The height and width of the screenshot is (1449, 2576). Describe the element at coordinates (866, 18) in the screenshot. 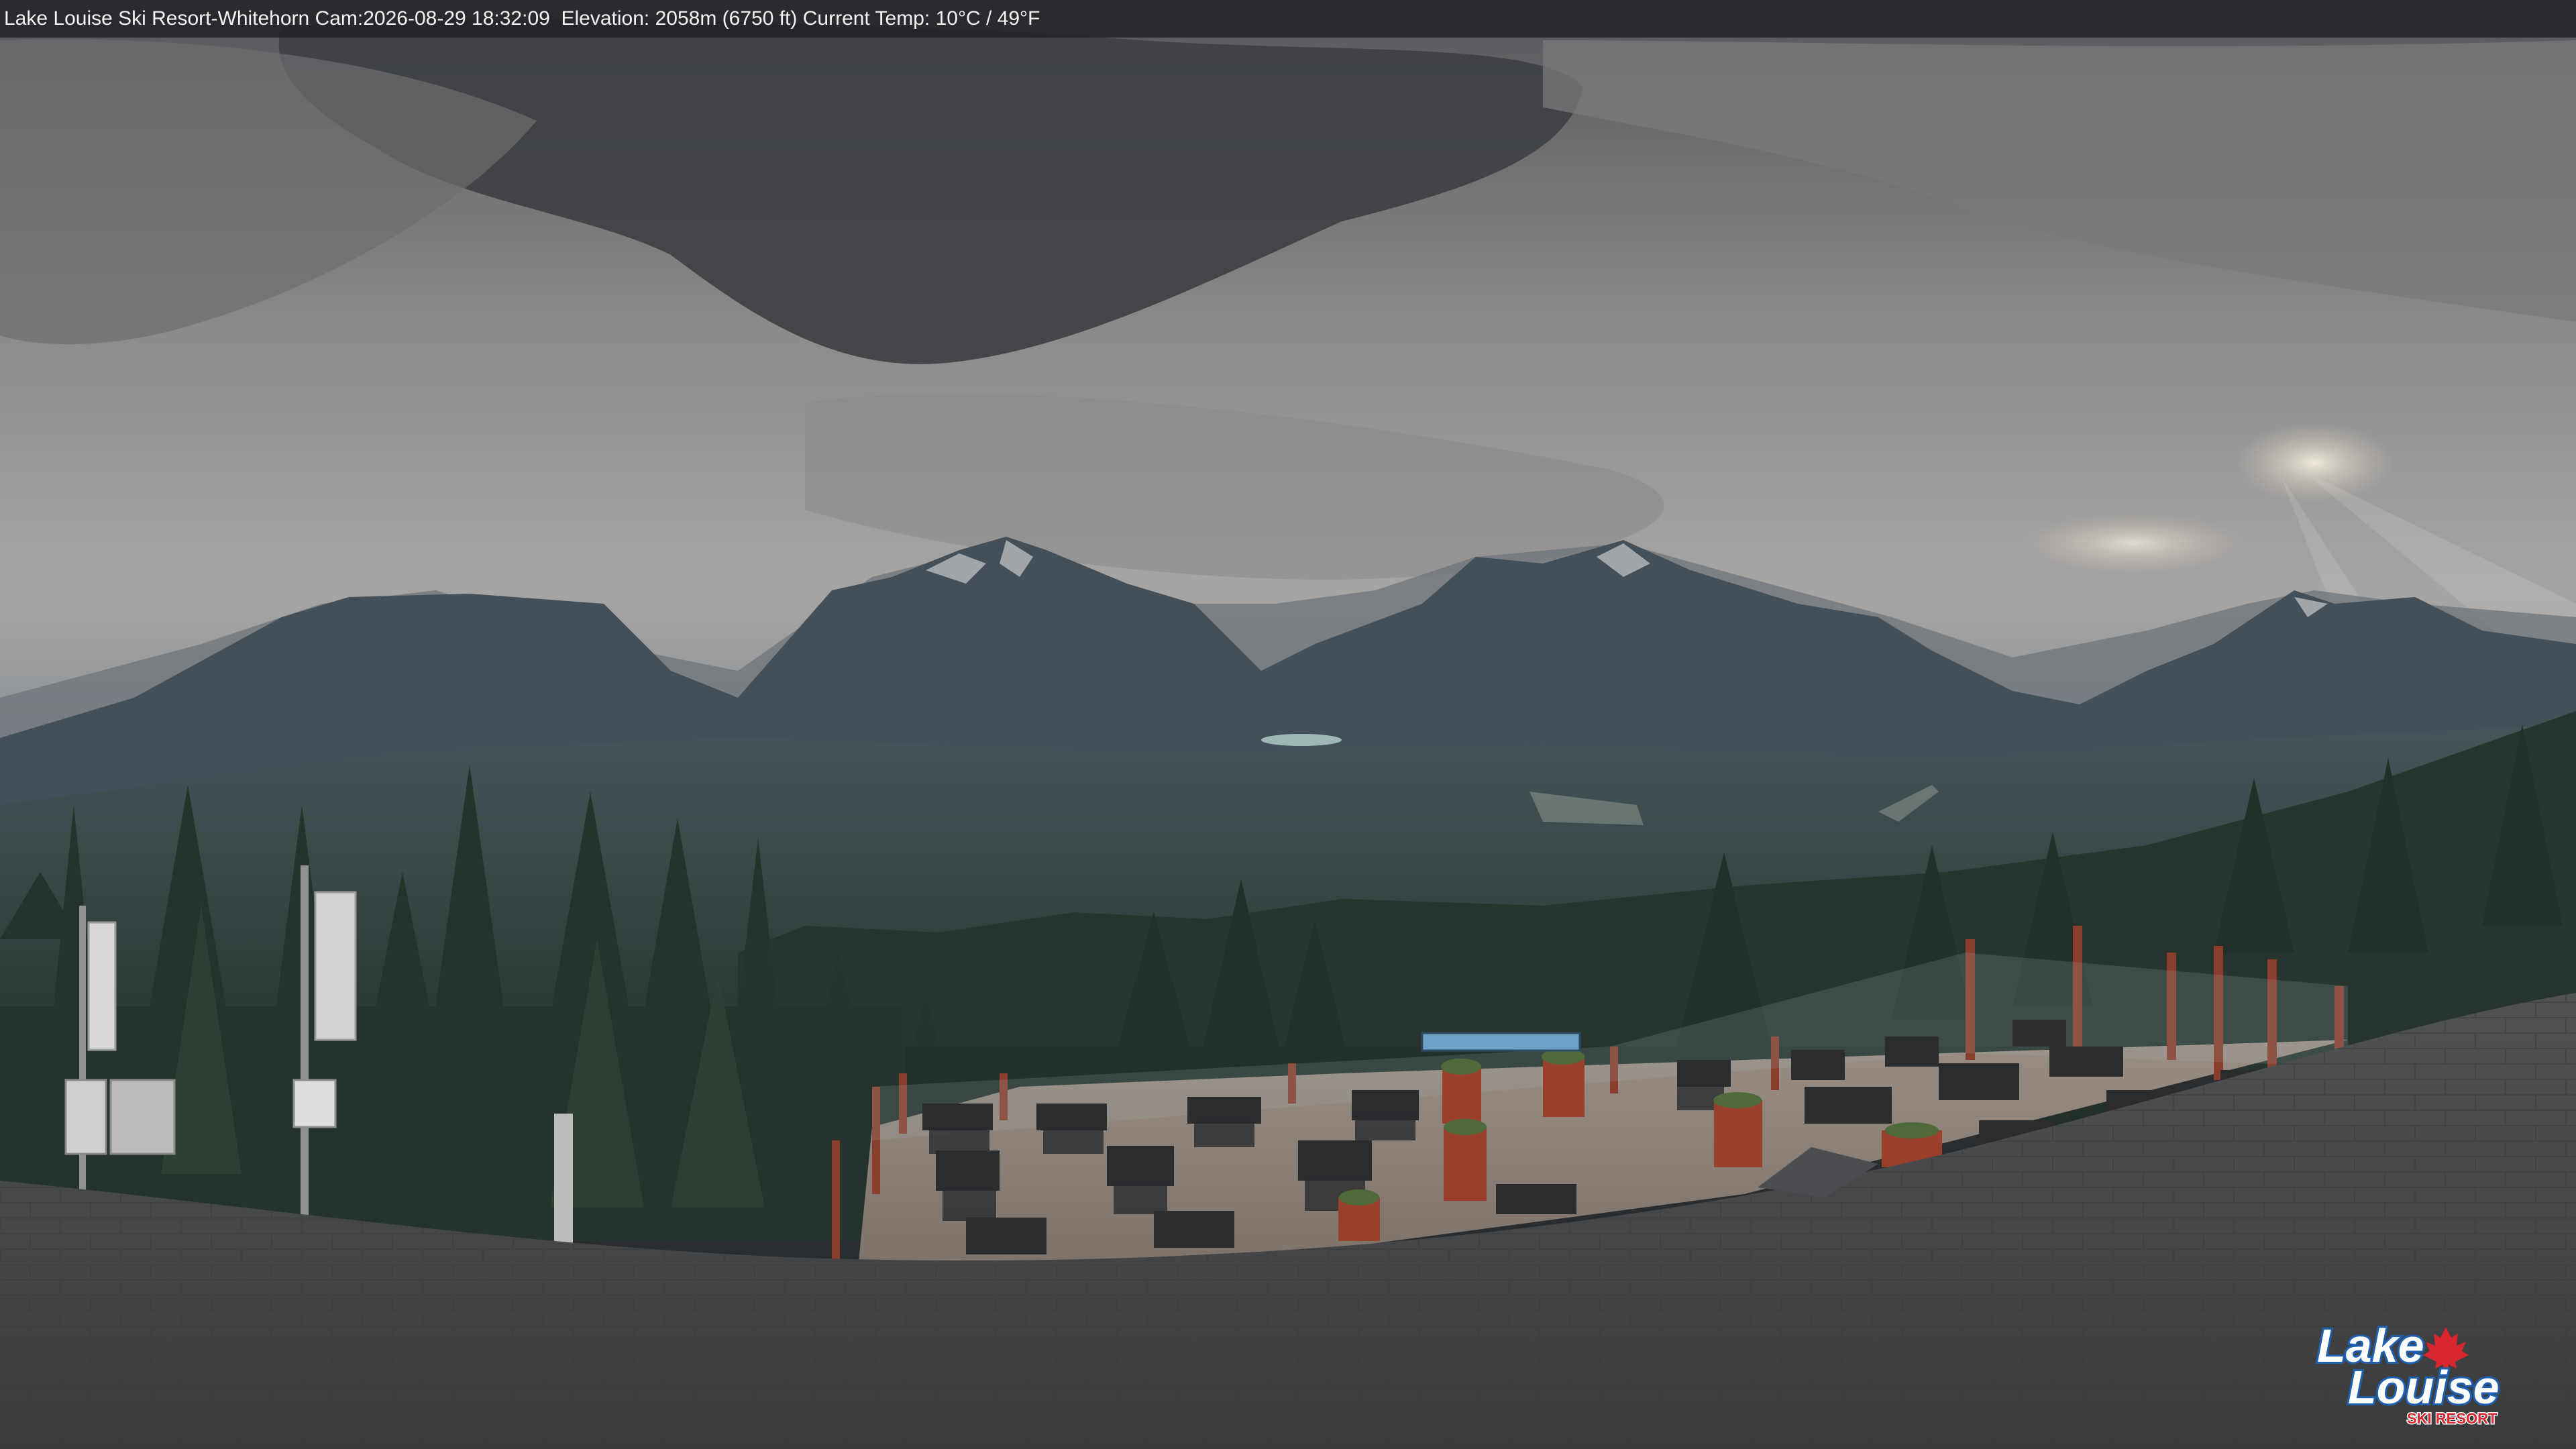

I see `temperature-label: Current Temp:` at that location.